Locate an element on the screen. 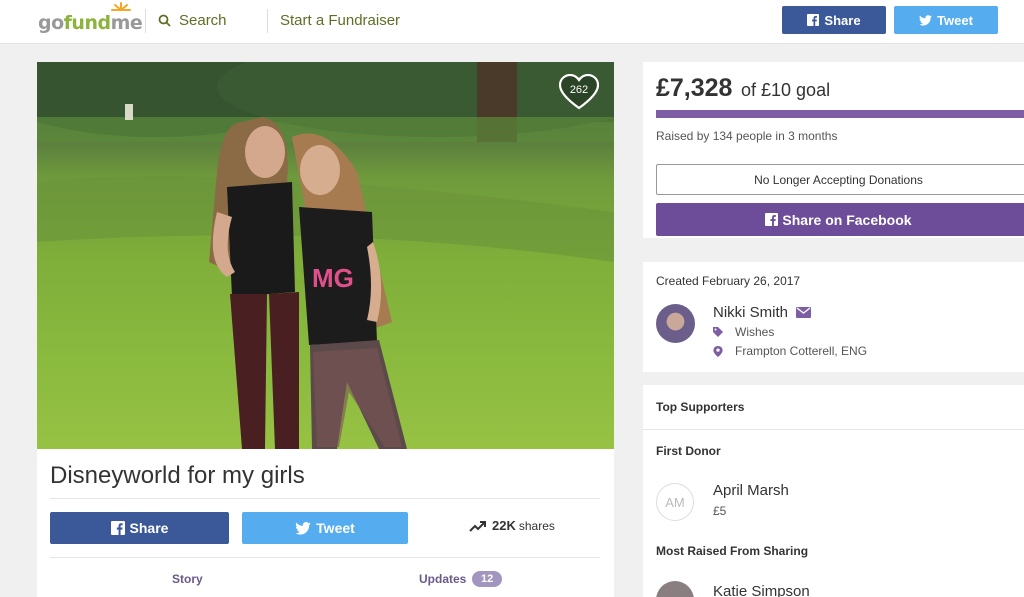  shares-count: 22K shares is located at coordinates (512, 525).